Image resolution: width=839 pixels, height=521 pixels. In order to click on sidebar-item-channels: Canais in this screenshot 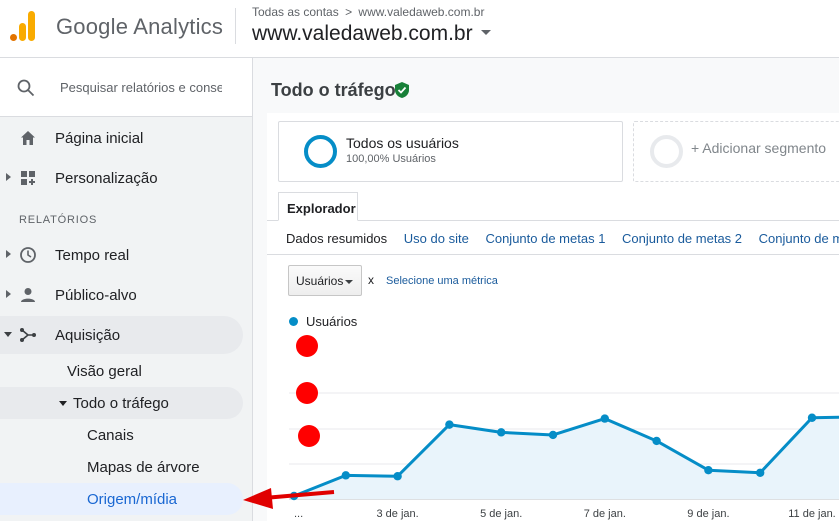, I will do `click(121, 435)`.